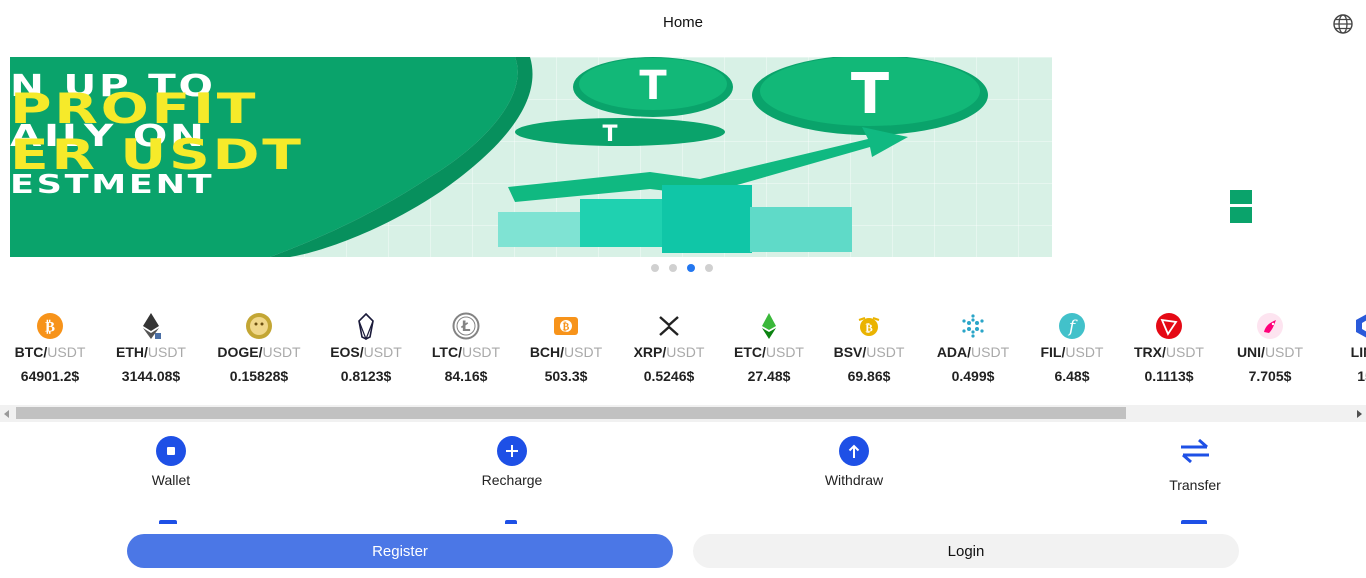  I want to click on banner-line-5: ESTMENT, so click(112, 185).